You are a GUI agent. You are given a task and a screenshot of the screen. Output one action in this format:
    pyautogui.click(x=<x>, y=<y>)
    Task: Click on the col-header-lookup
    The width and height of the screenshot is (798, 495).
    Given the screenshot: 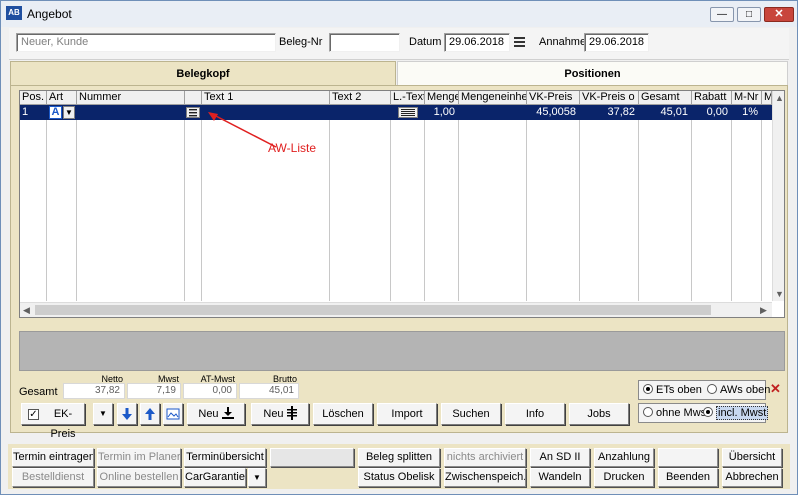 What is the action you would take?
    pyautogui.click(x=193, y=98)
    